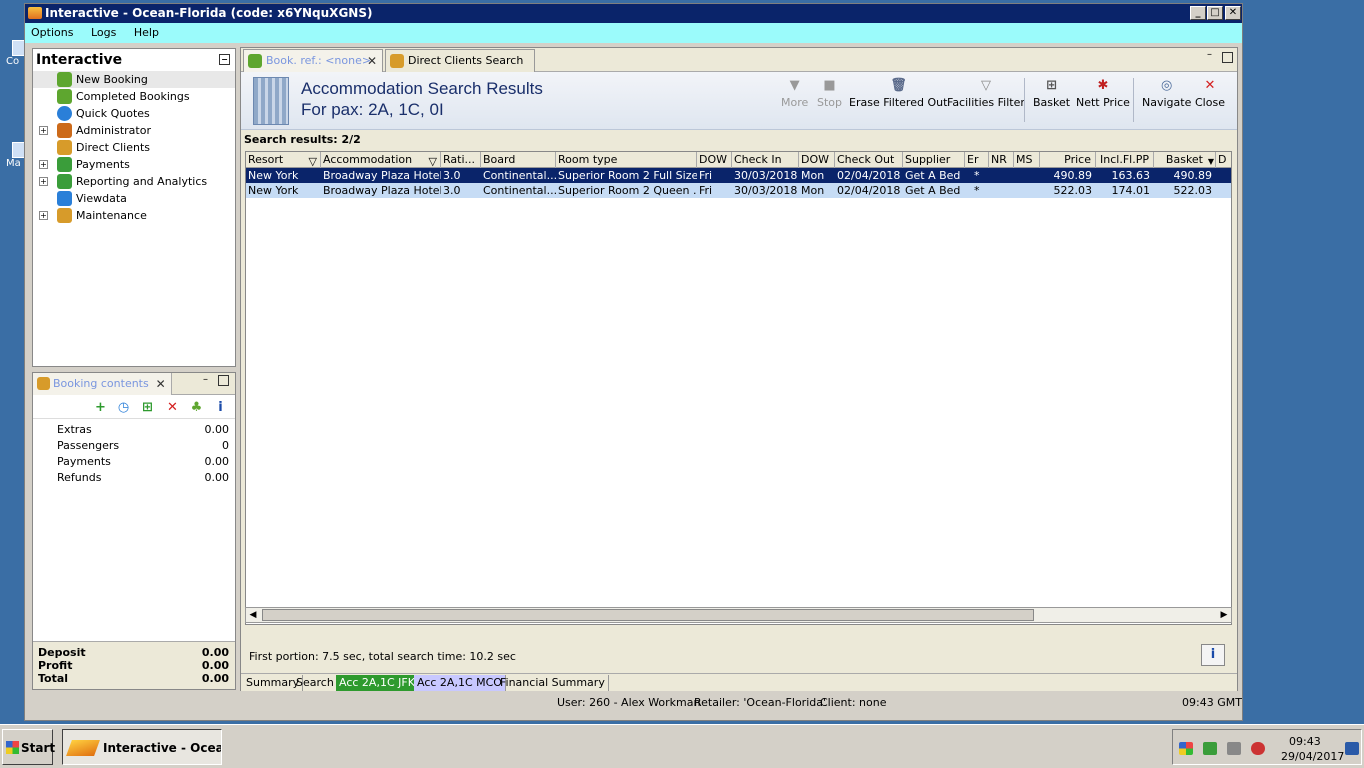  Describe the element at coordinates (64, 113) in the screenshot. I see `clock-icon` at that location.